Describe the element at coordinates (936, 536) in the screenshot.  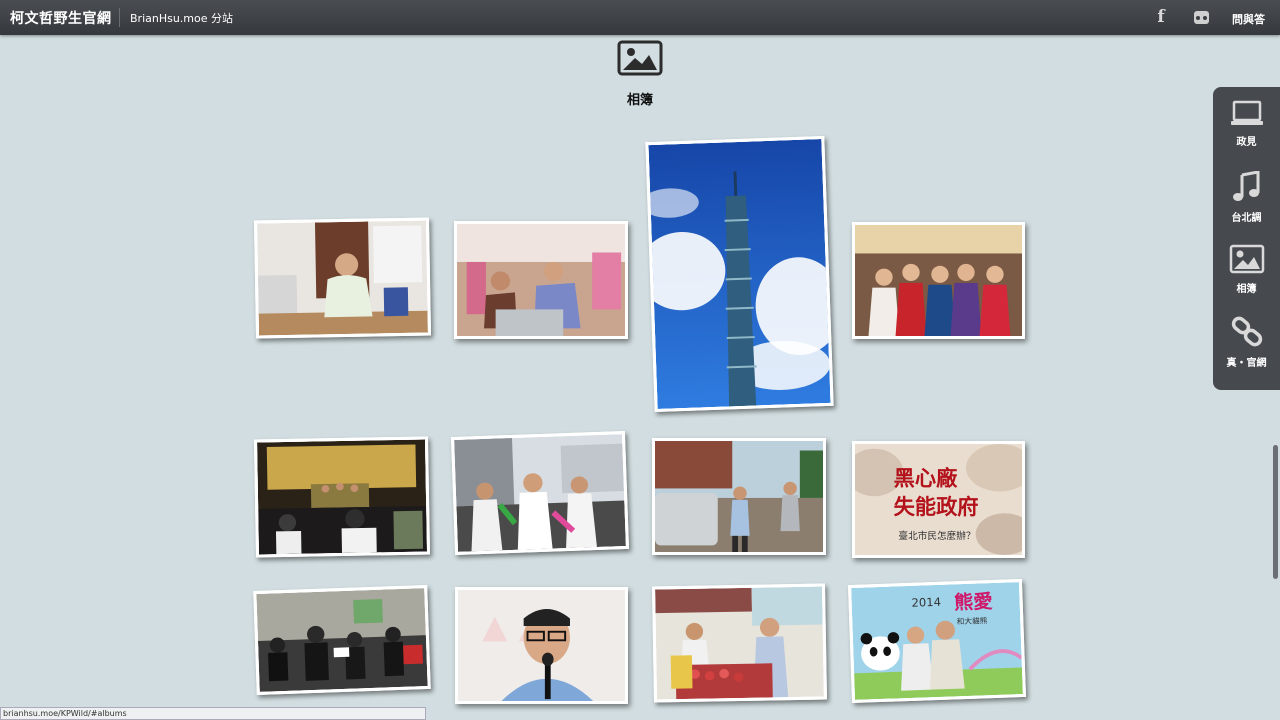
I see `poster-text-line3: 臺北市民怎麼辦？` at that location.